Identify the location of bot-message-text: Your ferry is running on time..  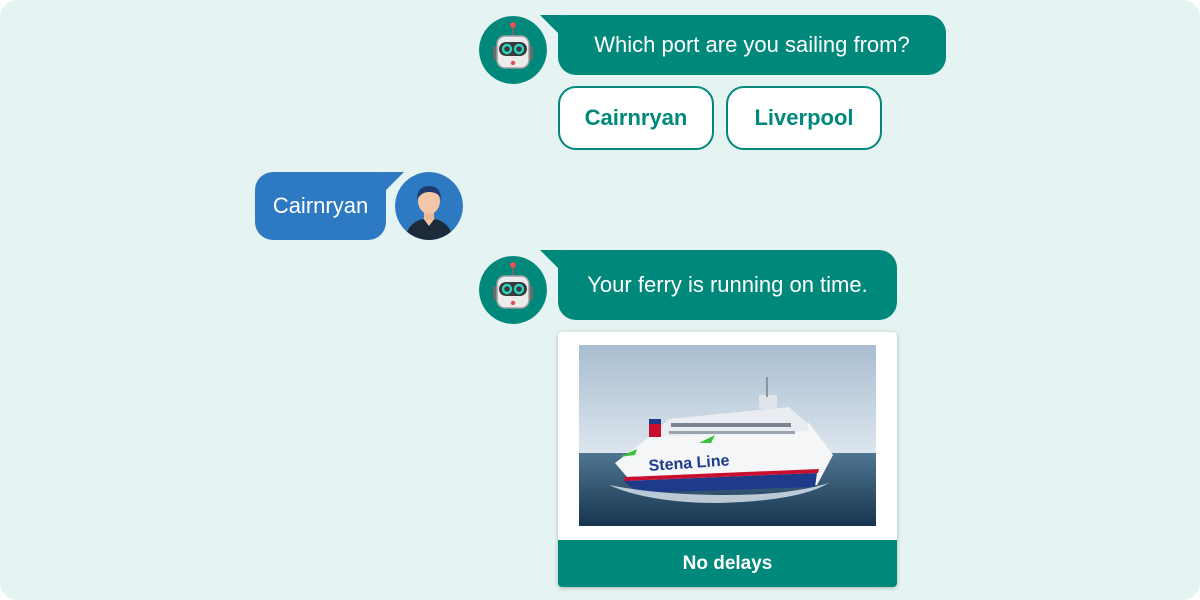
(727, 284).